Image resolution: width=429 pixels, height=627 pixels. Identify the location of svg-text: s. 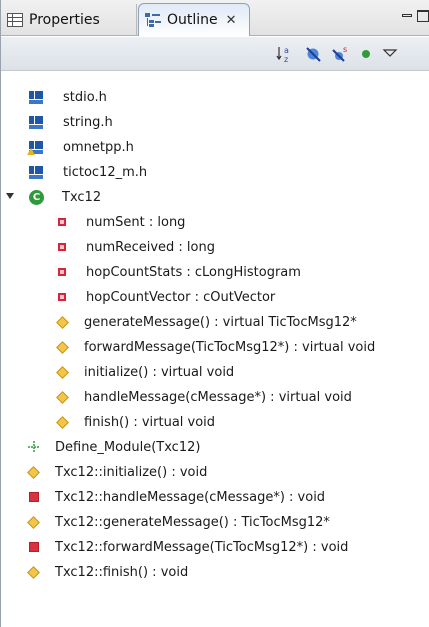
(345, 49).